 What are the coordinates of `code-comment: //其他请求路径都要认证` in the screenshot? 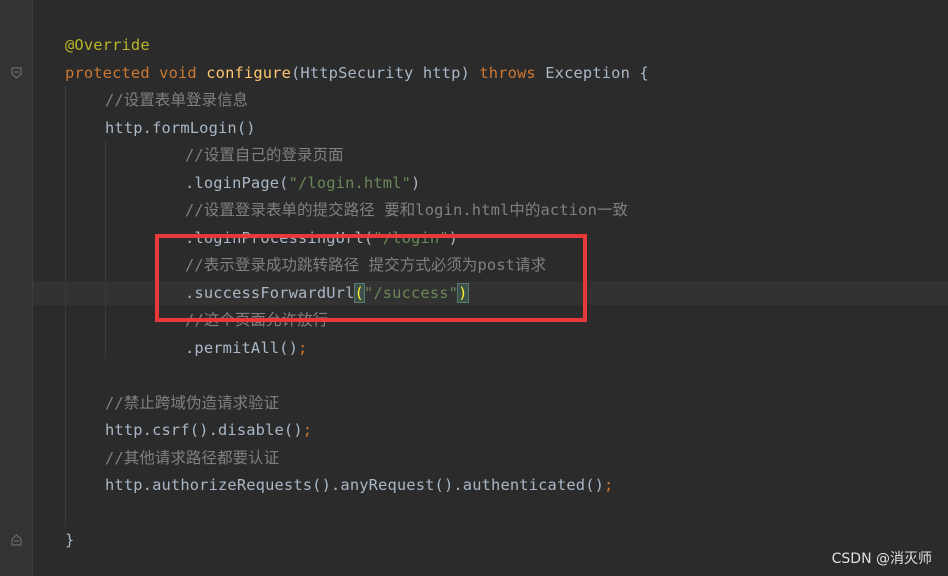 It's located at (192, 458).